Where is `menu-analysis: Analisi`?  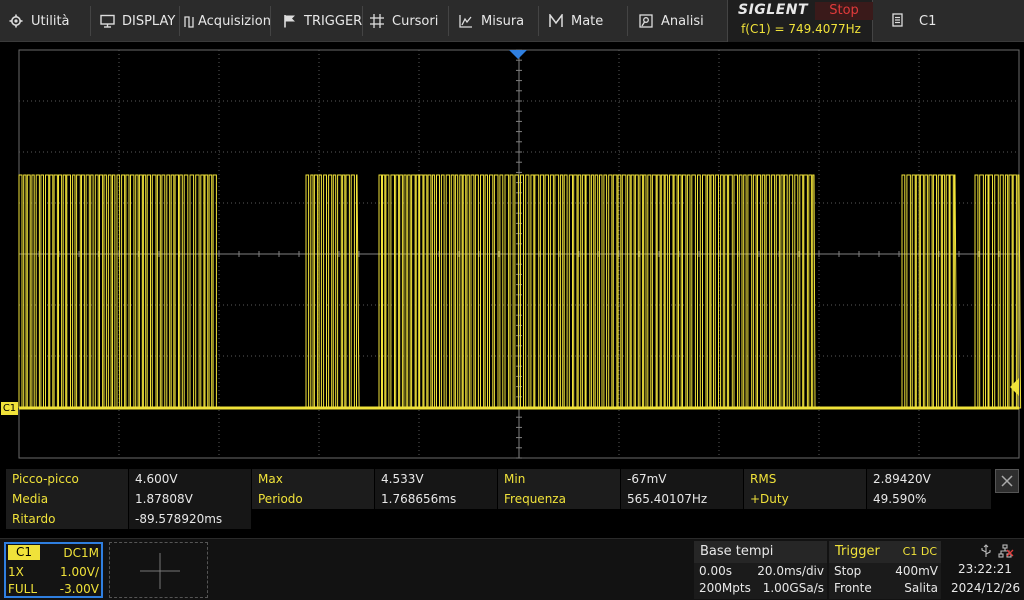
menu-analysis: Analisi is located at coordinates (678, 21).